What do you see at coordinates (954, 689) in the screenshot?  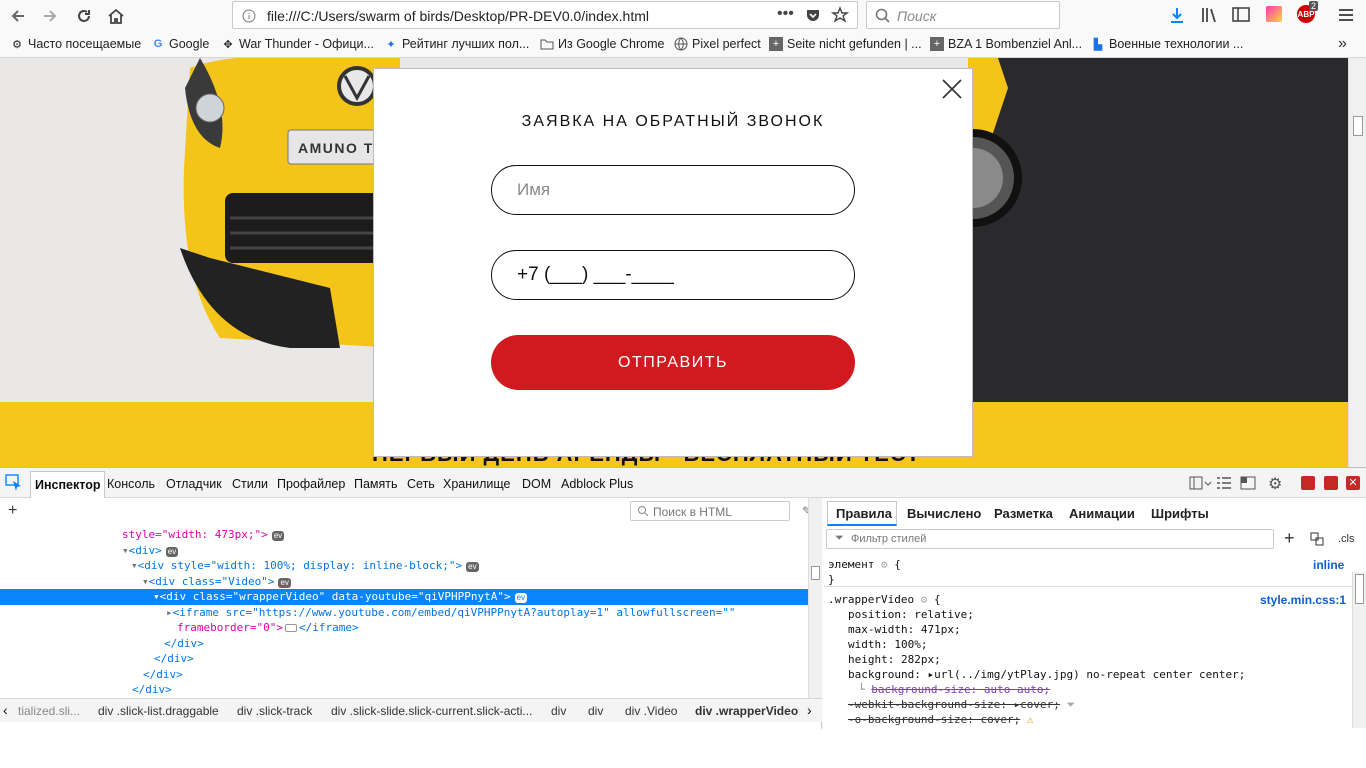 I see `css-declaration-overridden: └ background-size: auto auto;` at bounding box center [954, 689].